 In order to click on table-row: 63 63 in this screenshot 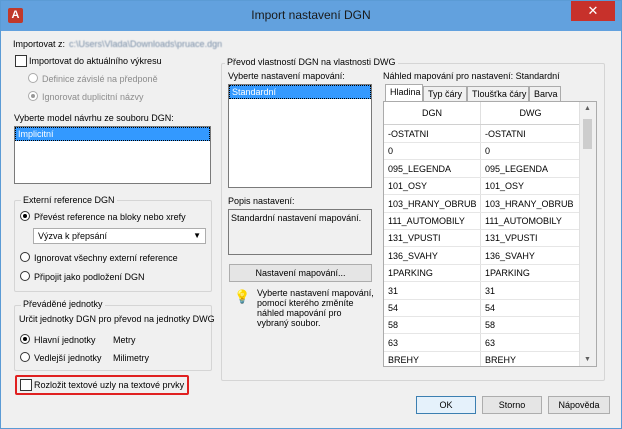, I will do `click(482, 342)`.